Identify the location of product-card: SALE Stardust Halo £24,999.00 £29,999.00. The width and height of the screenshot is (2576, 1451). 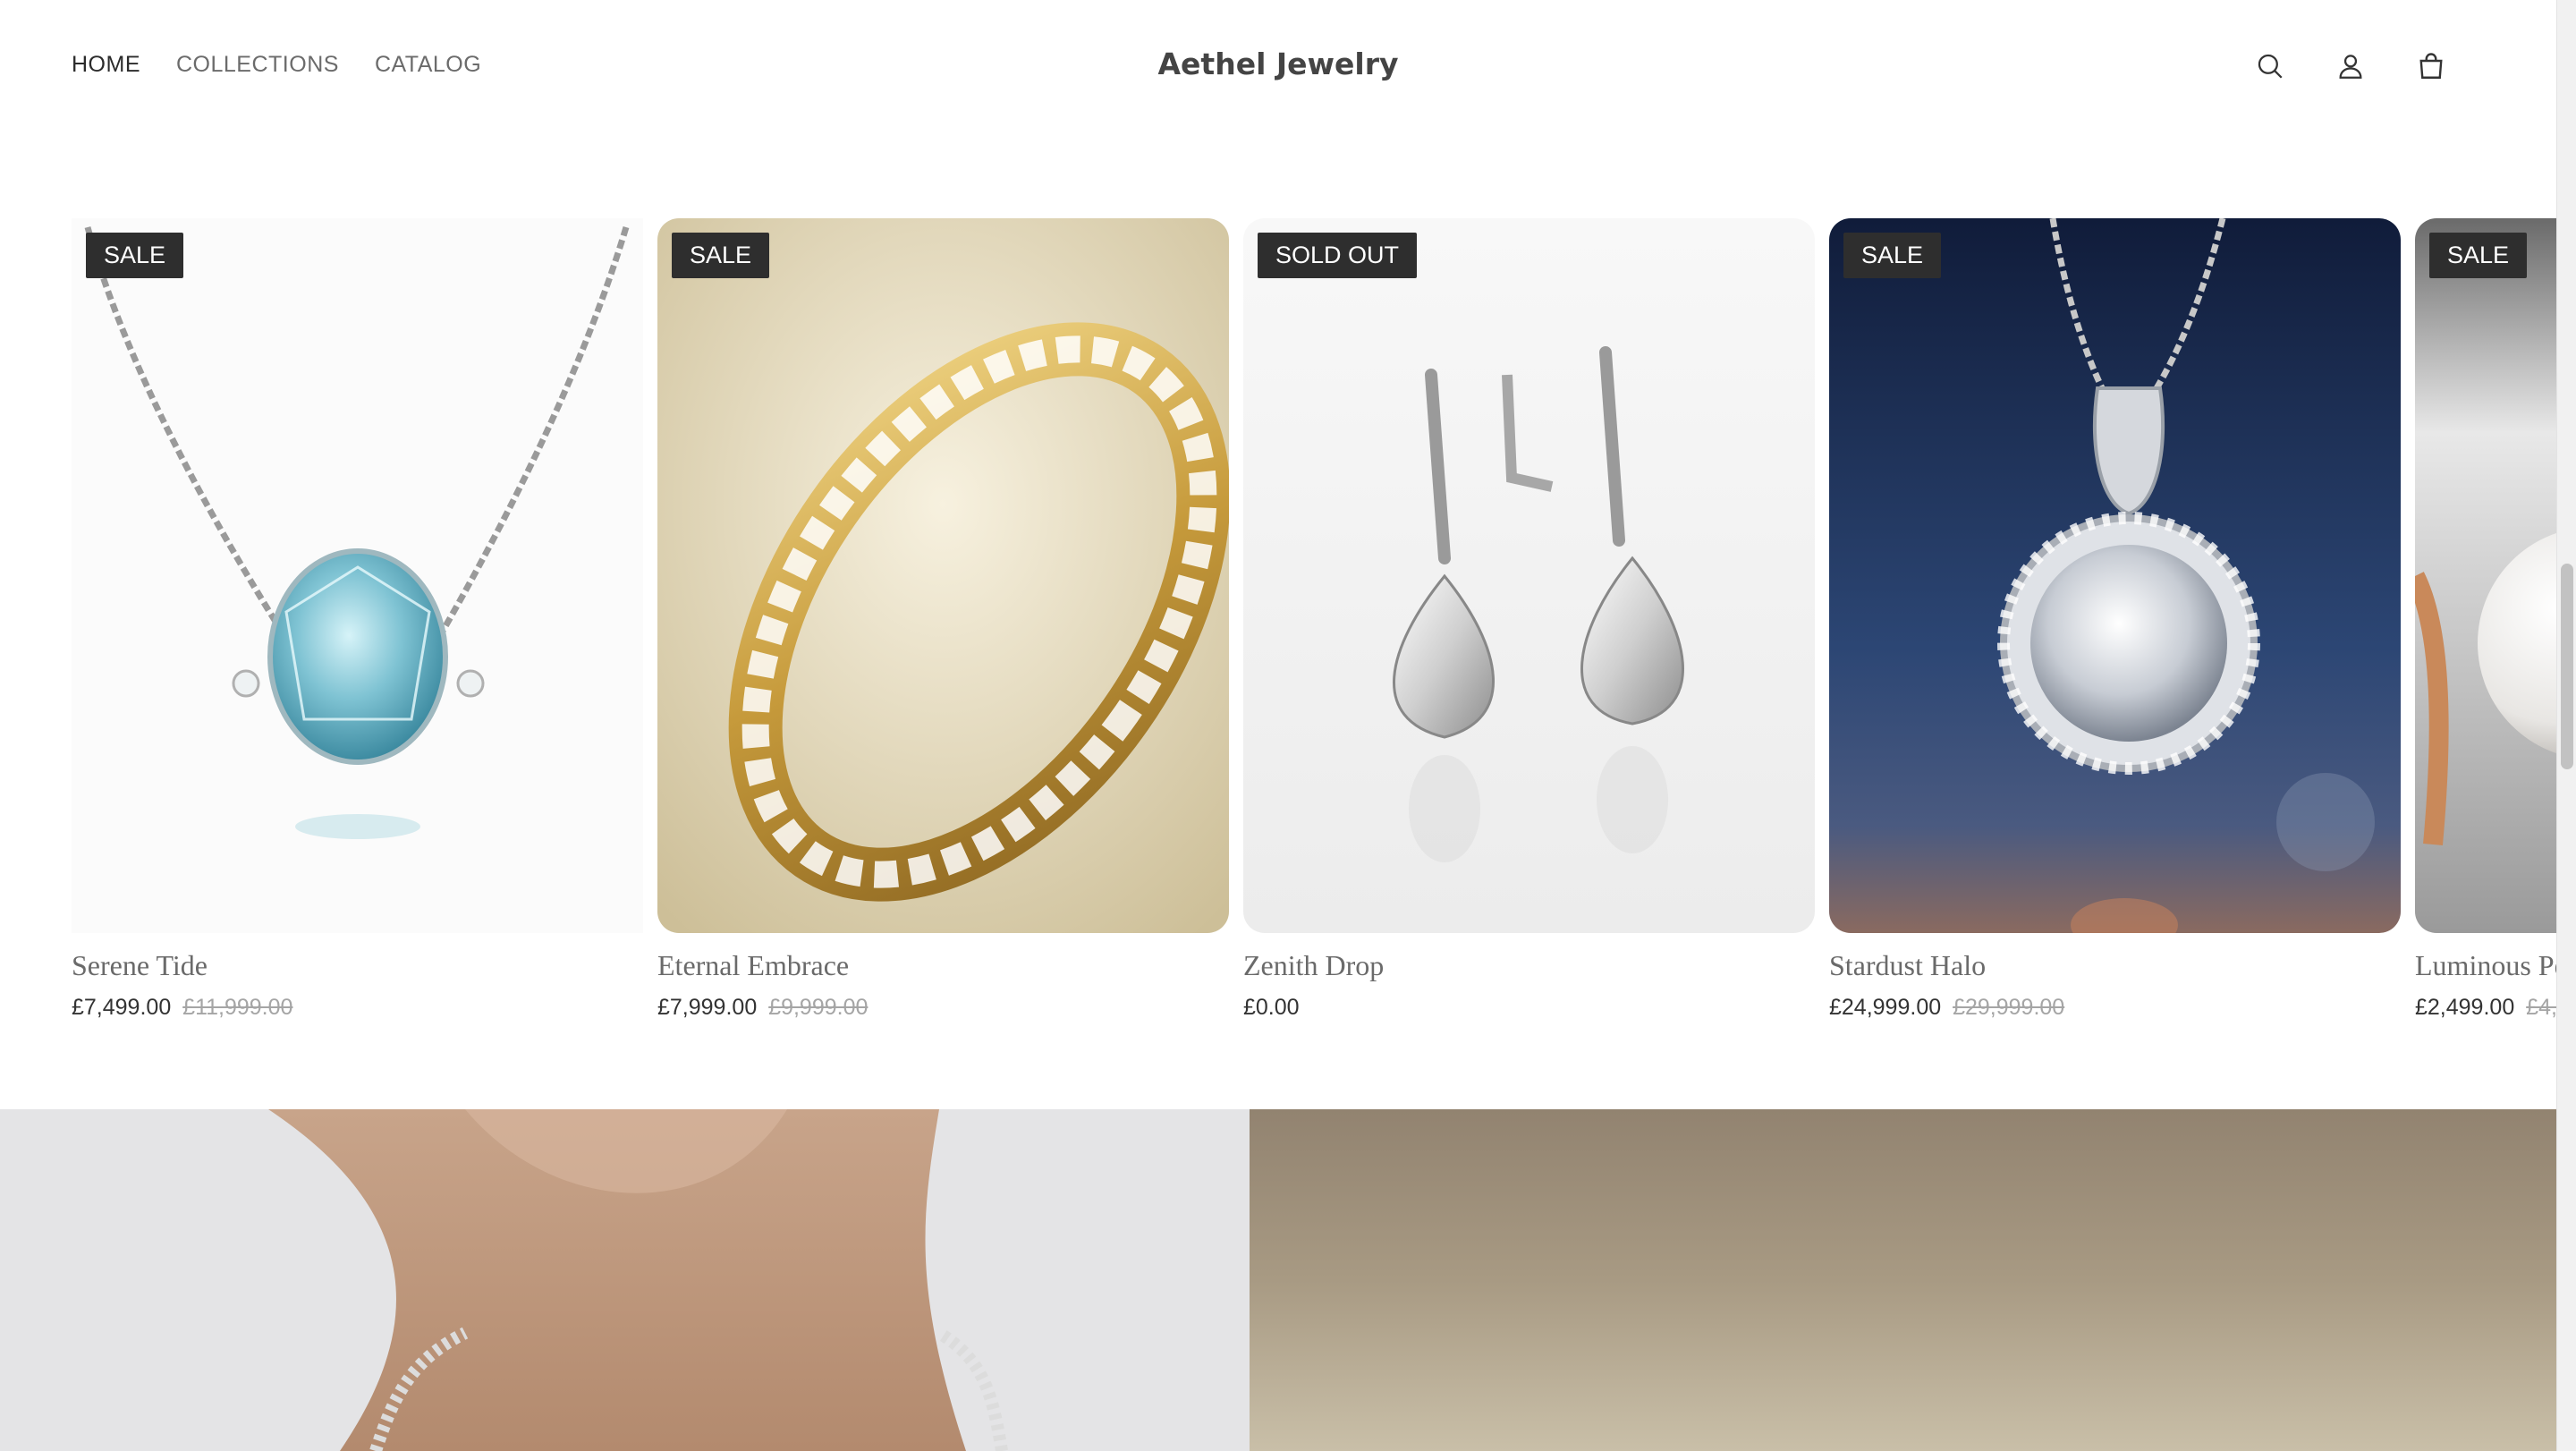
(2115, 619).